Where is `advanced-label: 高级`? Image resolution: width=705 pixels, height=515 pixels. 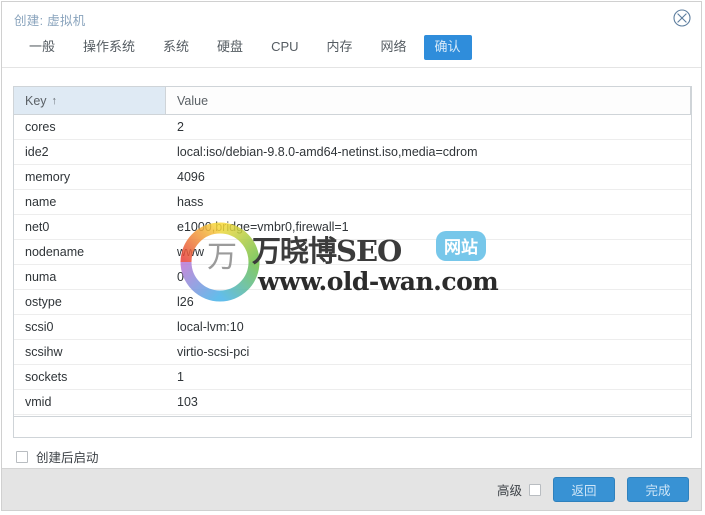
advanced-label: 高级 is located at coordinates (509, 491).